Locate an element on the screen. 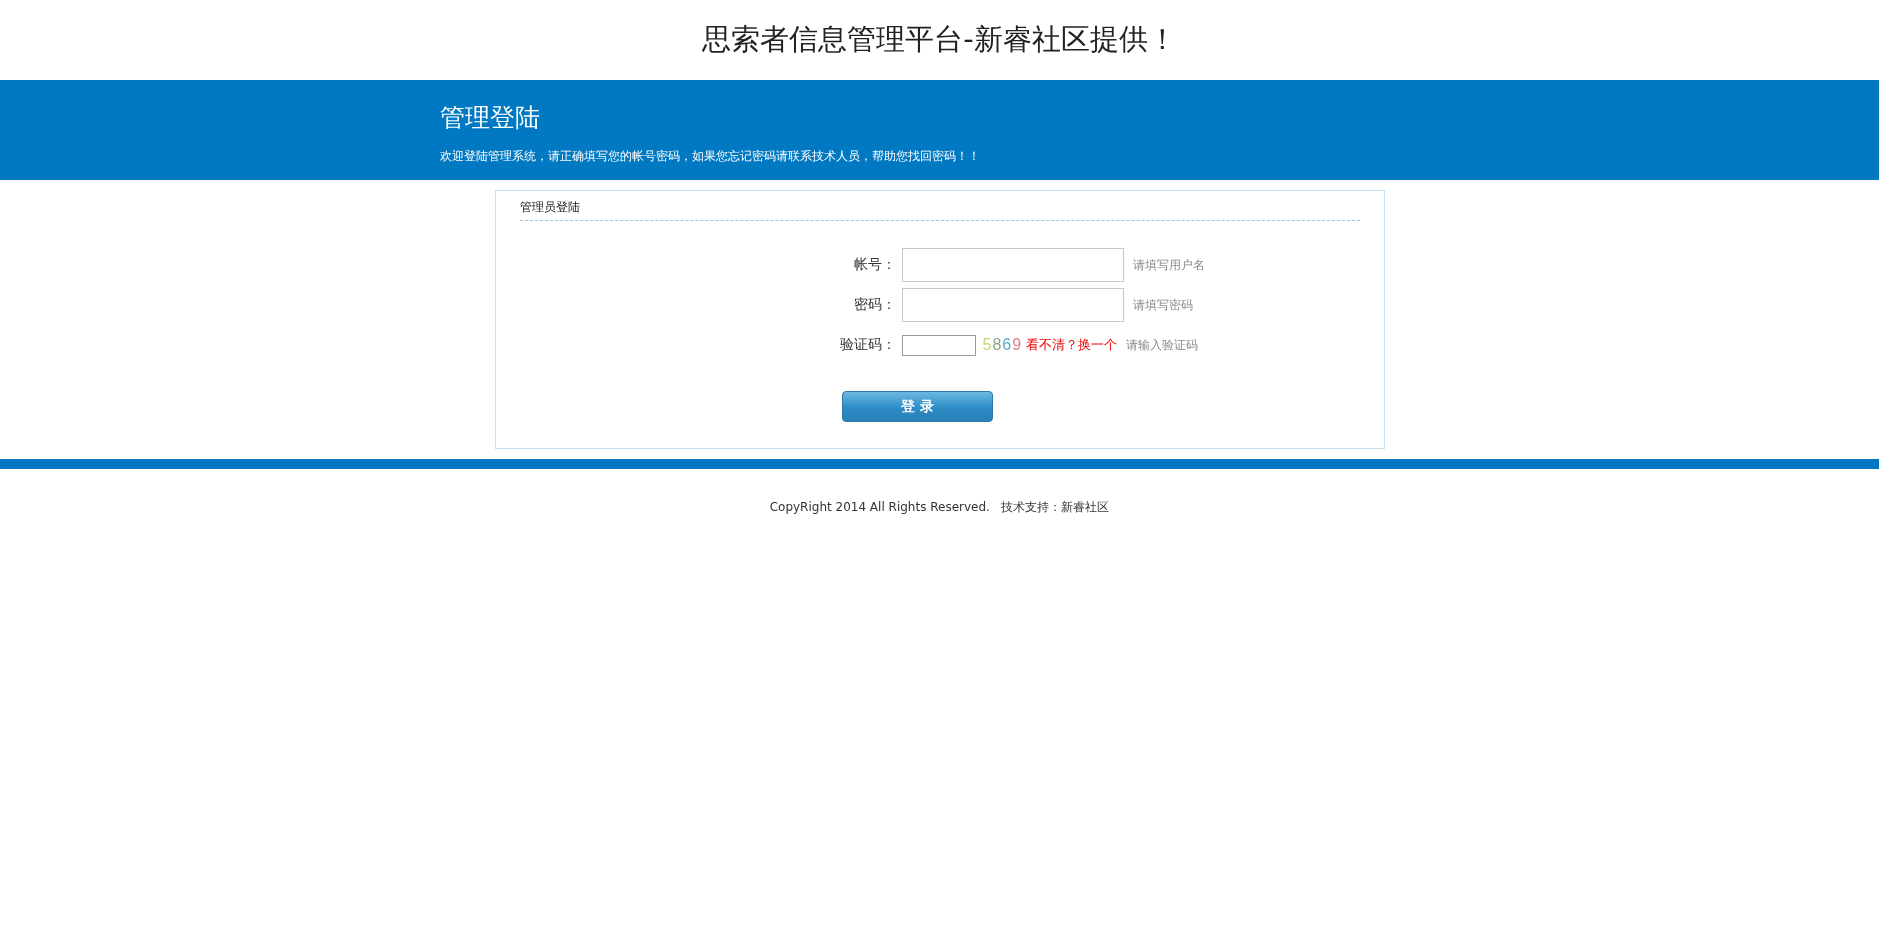 The width and height of the screenshot is (1879, 928). captcha-image: 5869 is located at coordinates (1002, 345).